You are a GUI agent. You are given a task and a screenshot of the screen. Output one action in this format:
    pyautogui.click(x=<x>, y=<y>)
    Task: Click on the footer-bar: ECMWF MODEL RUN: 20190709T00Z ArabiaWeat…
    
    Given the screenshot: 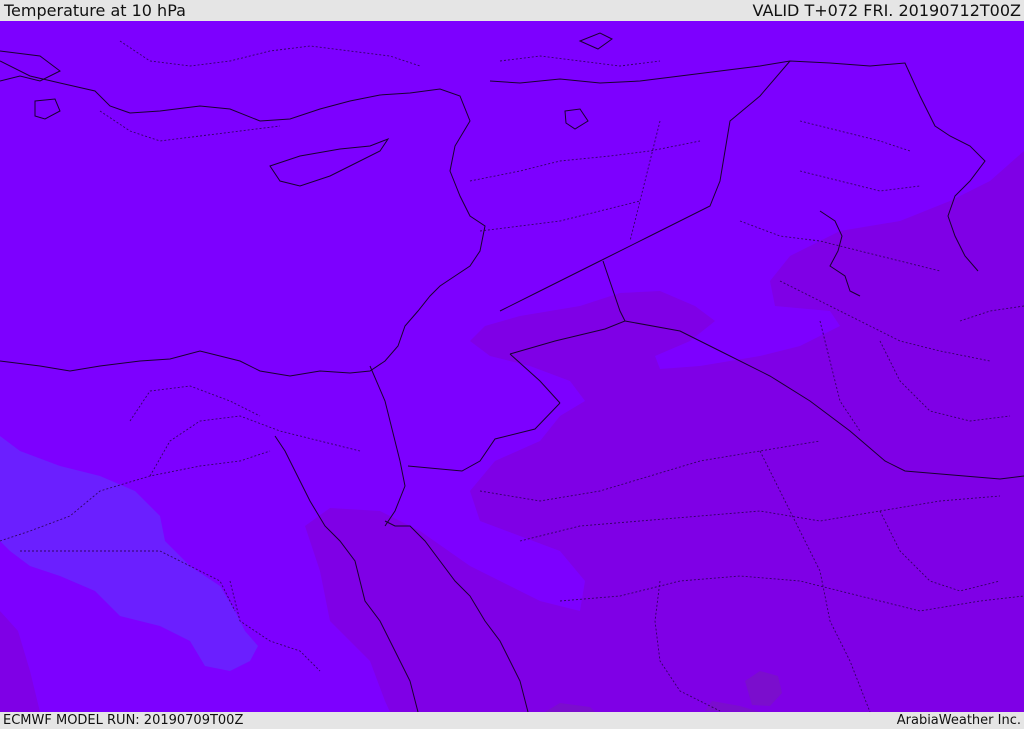 What is the action you would take?
    pyautogui.click(x=512, y=720)
    